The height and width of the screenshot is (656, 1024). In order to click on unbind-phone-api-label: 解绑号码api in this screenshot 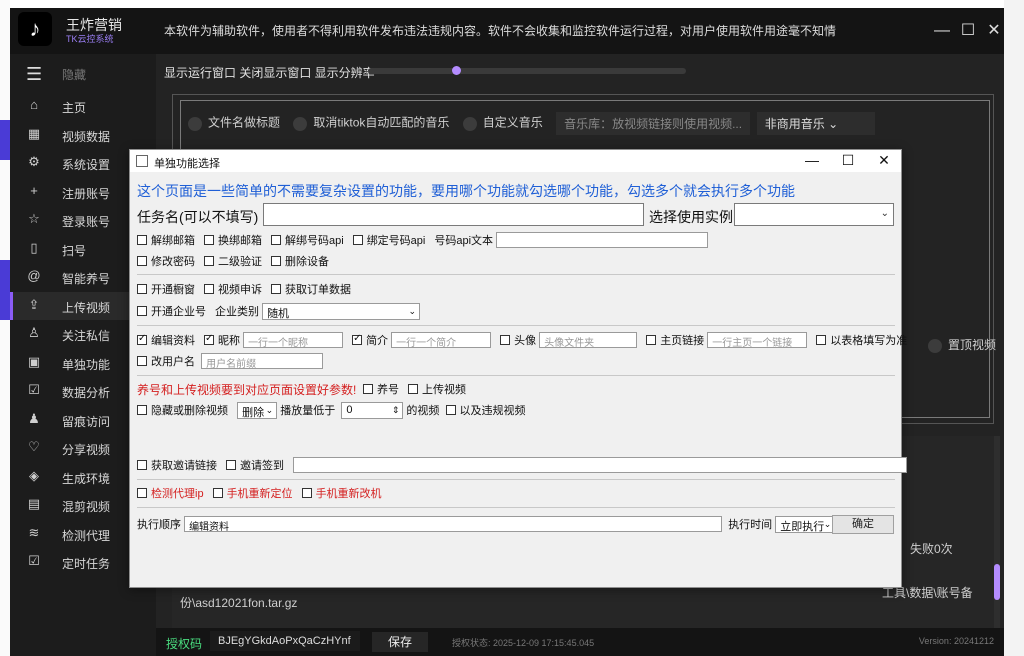, I will do `click(314, 241)`.